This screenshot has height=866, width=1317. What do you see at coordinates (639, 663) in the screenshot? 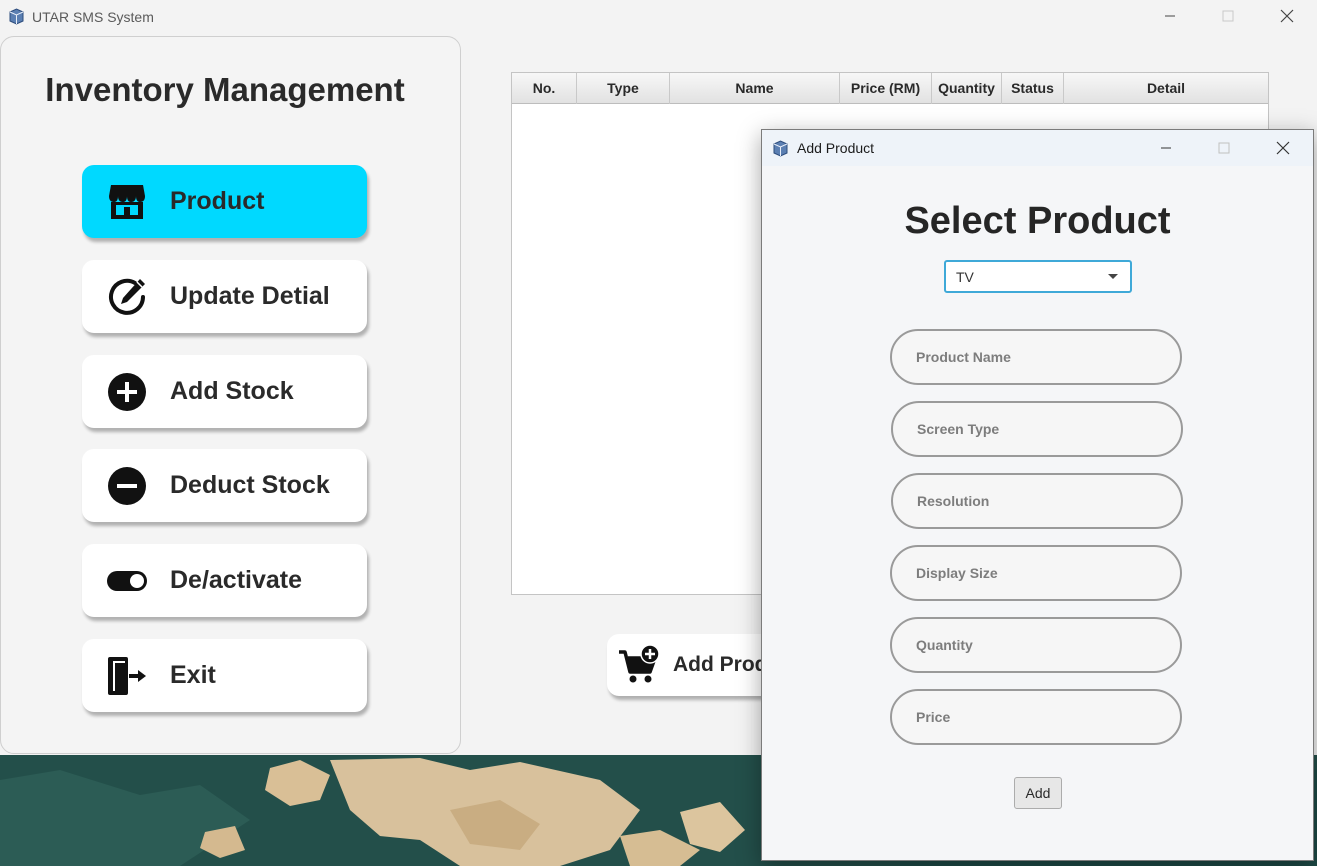
I see `cart-plus-icon` at bounding box center [639, 663].